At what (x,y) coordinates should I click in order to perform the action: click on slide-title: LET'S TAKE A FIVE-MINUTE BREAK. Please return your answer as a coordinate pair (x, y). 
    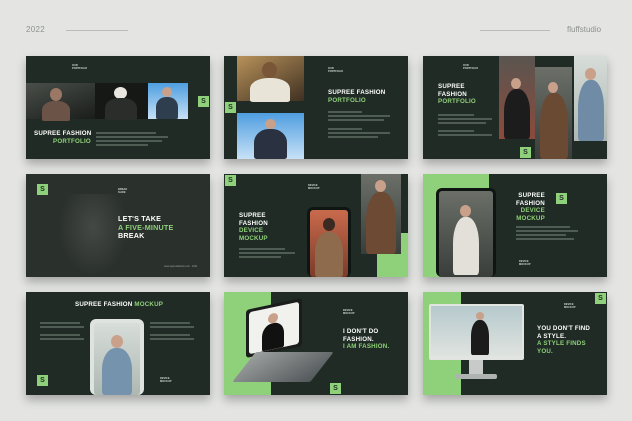
    Looking at the image, I should click on (146, 227).